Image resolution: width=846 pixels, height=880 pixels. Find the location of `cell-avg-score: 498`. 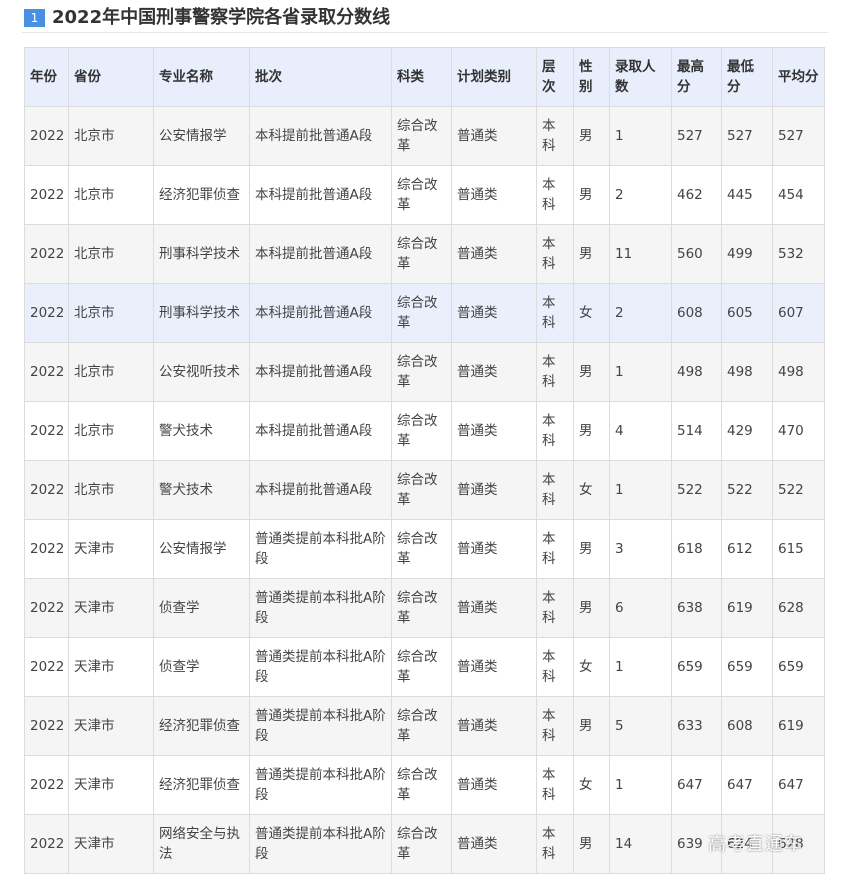

cell-avg-score: 498 is located at coordinates (798, 372).